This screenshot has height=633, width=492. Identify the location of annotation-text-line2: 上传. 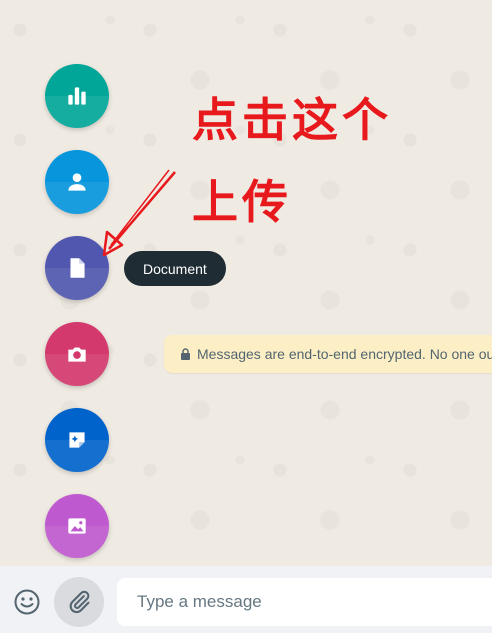
(242, 202).